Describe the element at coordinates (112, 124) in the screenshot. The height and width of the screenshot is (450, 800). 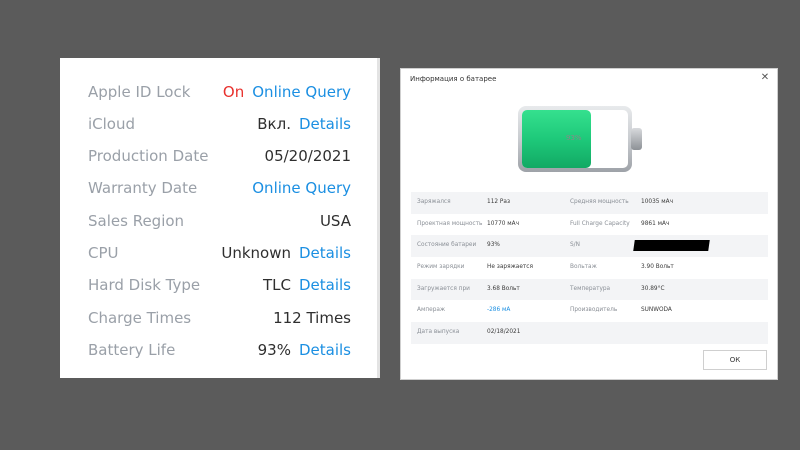
I see `icloud-label: iCloud` at that location.